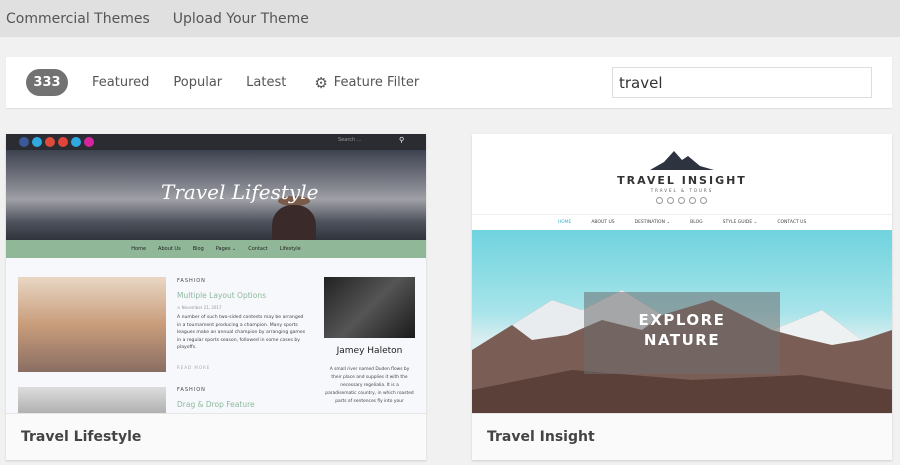 The image size is (900, 465). What do you see at coordinates (194, 367) in the screenshot?
I see `read-more: READ MORE` at bounding box center [194, 367].